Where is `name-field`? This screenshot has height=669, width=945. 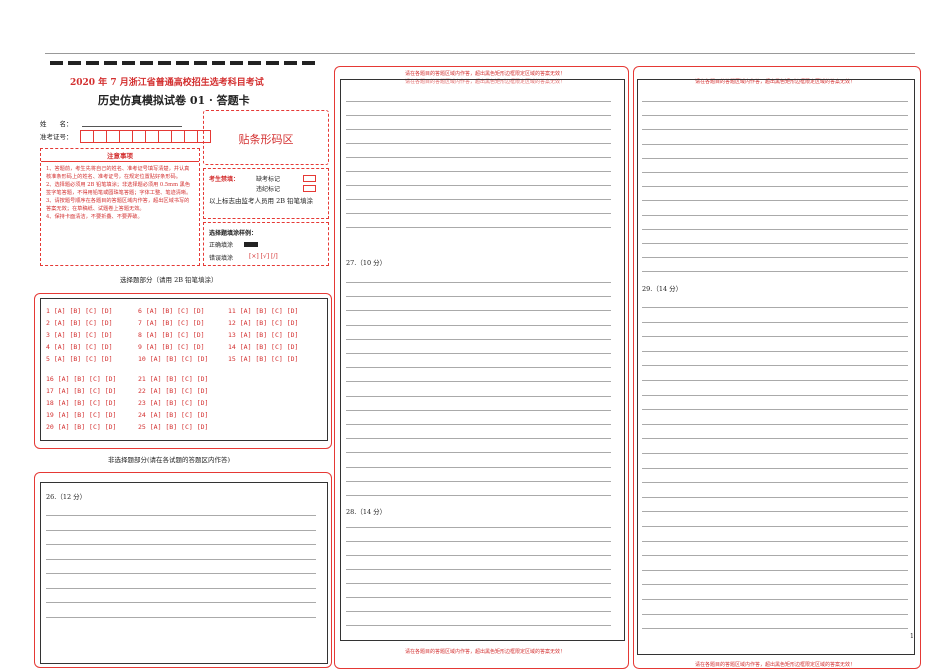
name-field is located at coordinates (132, 126).